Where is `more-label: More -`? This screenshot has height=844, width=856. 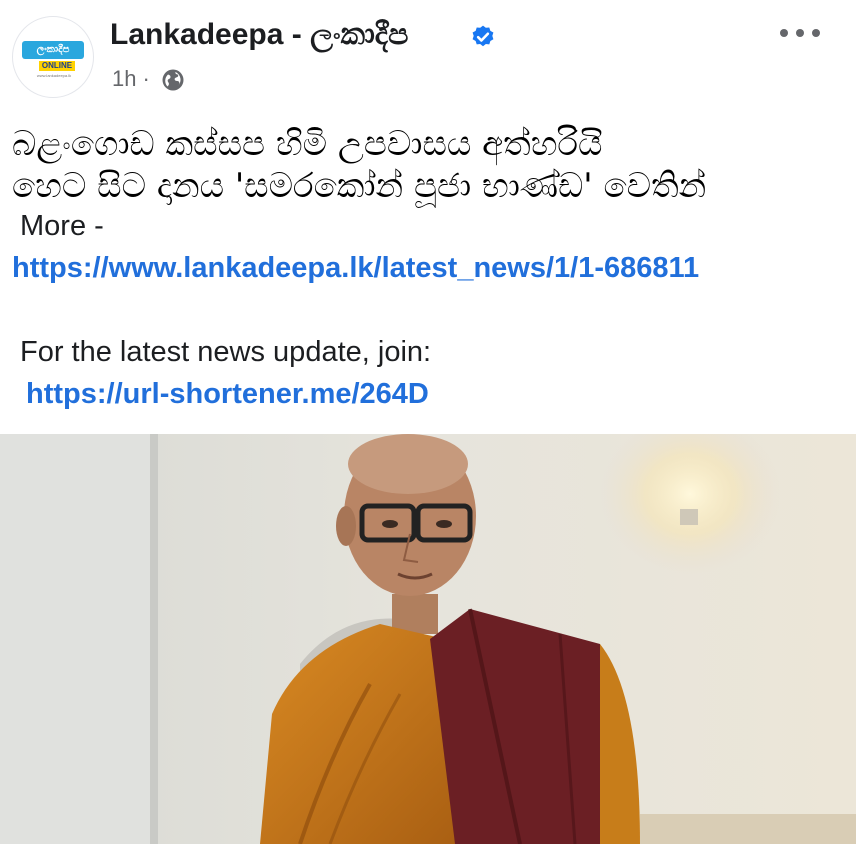
more-label: More - is located at coordinates (62, 226).